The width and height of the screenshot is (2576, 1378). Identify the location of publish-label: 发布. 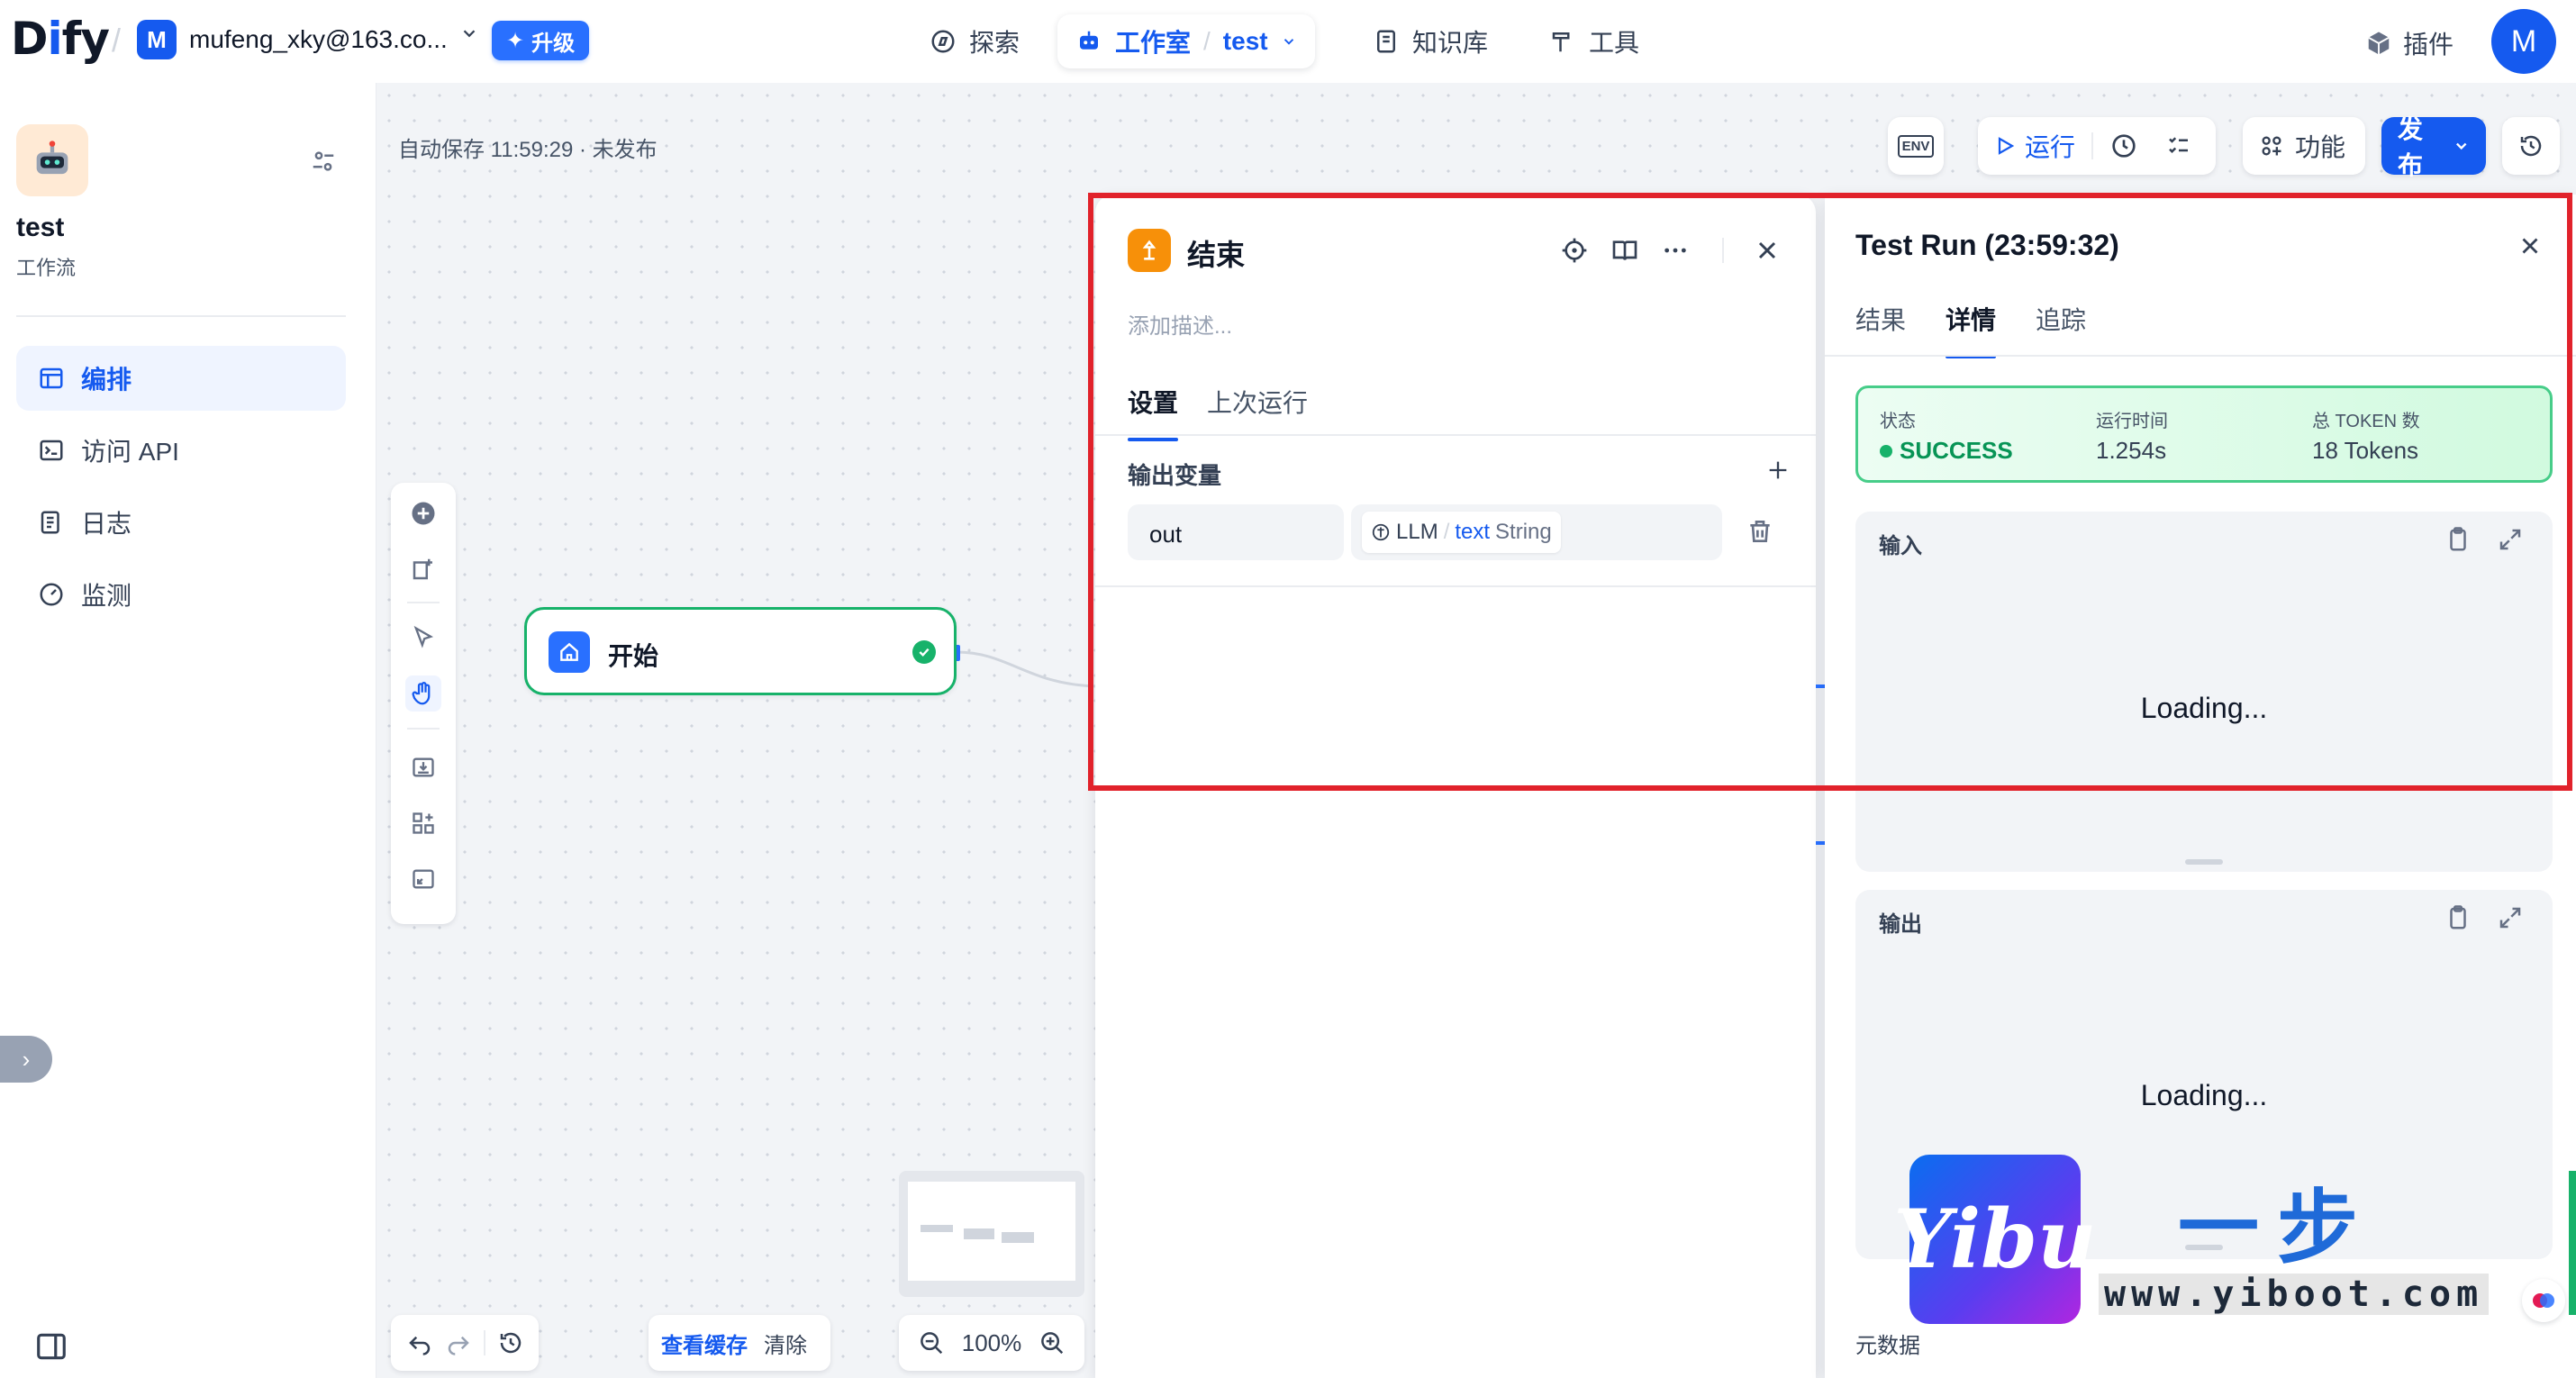
(2411, 147).